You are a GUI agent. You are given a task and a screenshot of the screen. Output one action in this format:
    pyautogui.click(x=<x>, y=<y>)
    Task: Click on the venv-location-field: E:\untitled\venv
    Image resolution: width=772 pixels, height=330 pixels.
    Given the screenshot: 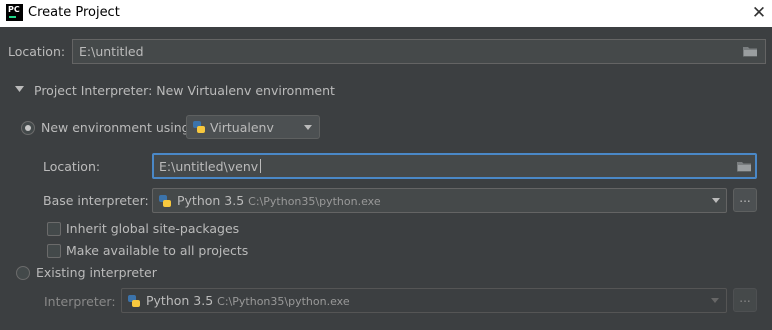 What is the action you would take?
    pyautogui.click(x=454, y=166)
    